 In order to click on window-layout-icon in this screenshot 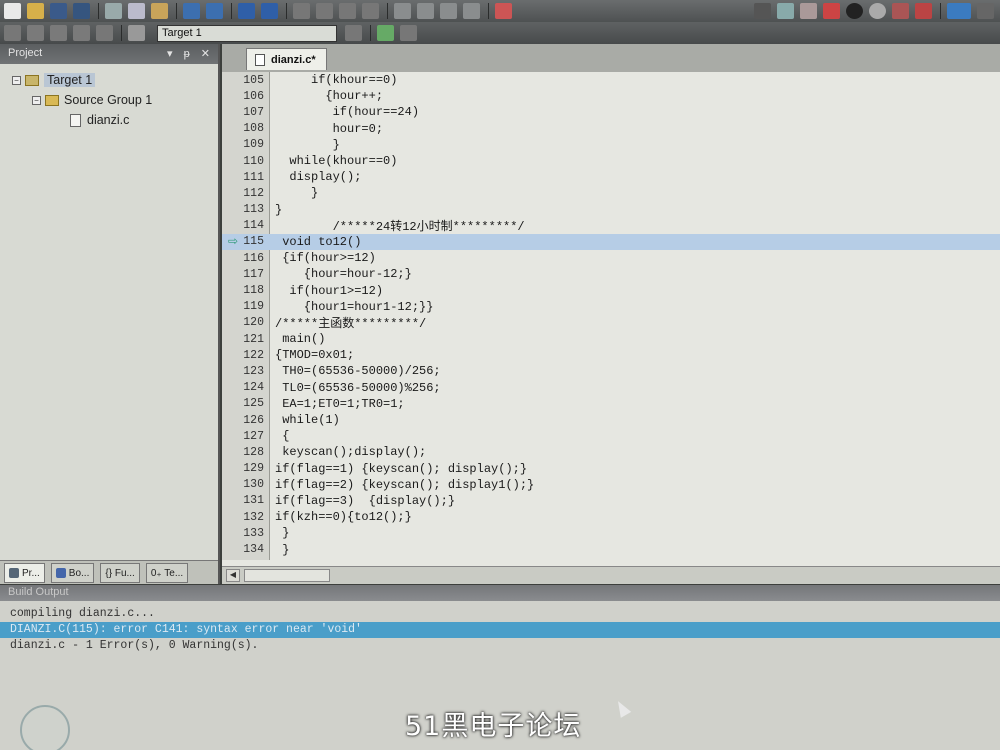, I will do `click(959, 11)`.